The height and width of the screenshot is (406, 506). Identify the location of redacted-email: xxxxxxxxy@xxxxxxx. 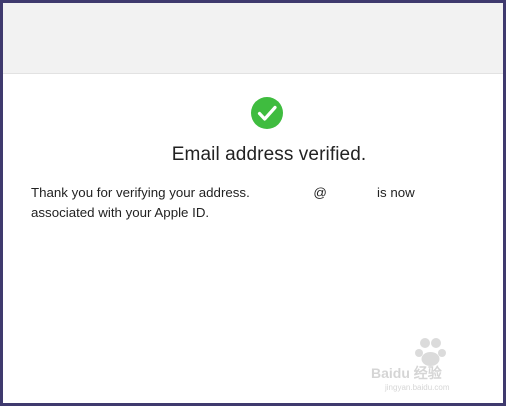
(313, 192).